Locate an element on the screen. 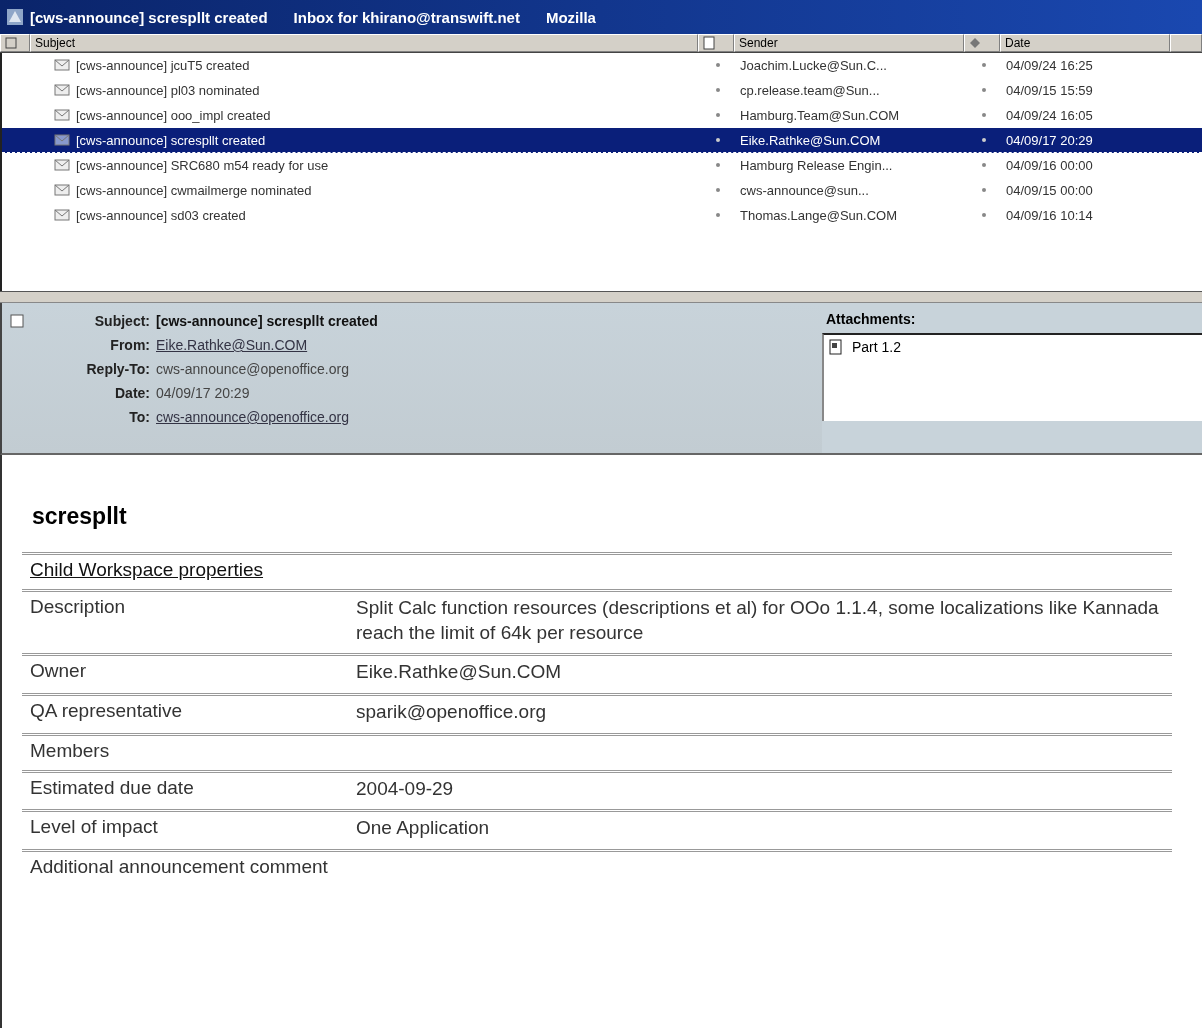 This screenshot has width=1202, height=1028. message-row: [cws-announce] pl03 nominated cp.release.team@Sun... 04/09/15 15:59 is located at coordinates (602, 90).